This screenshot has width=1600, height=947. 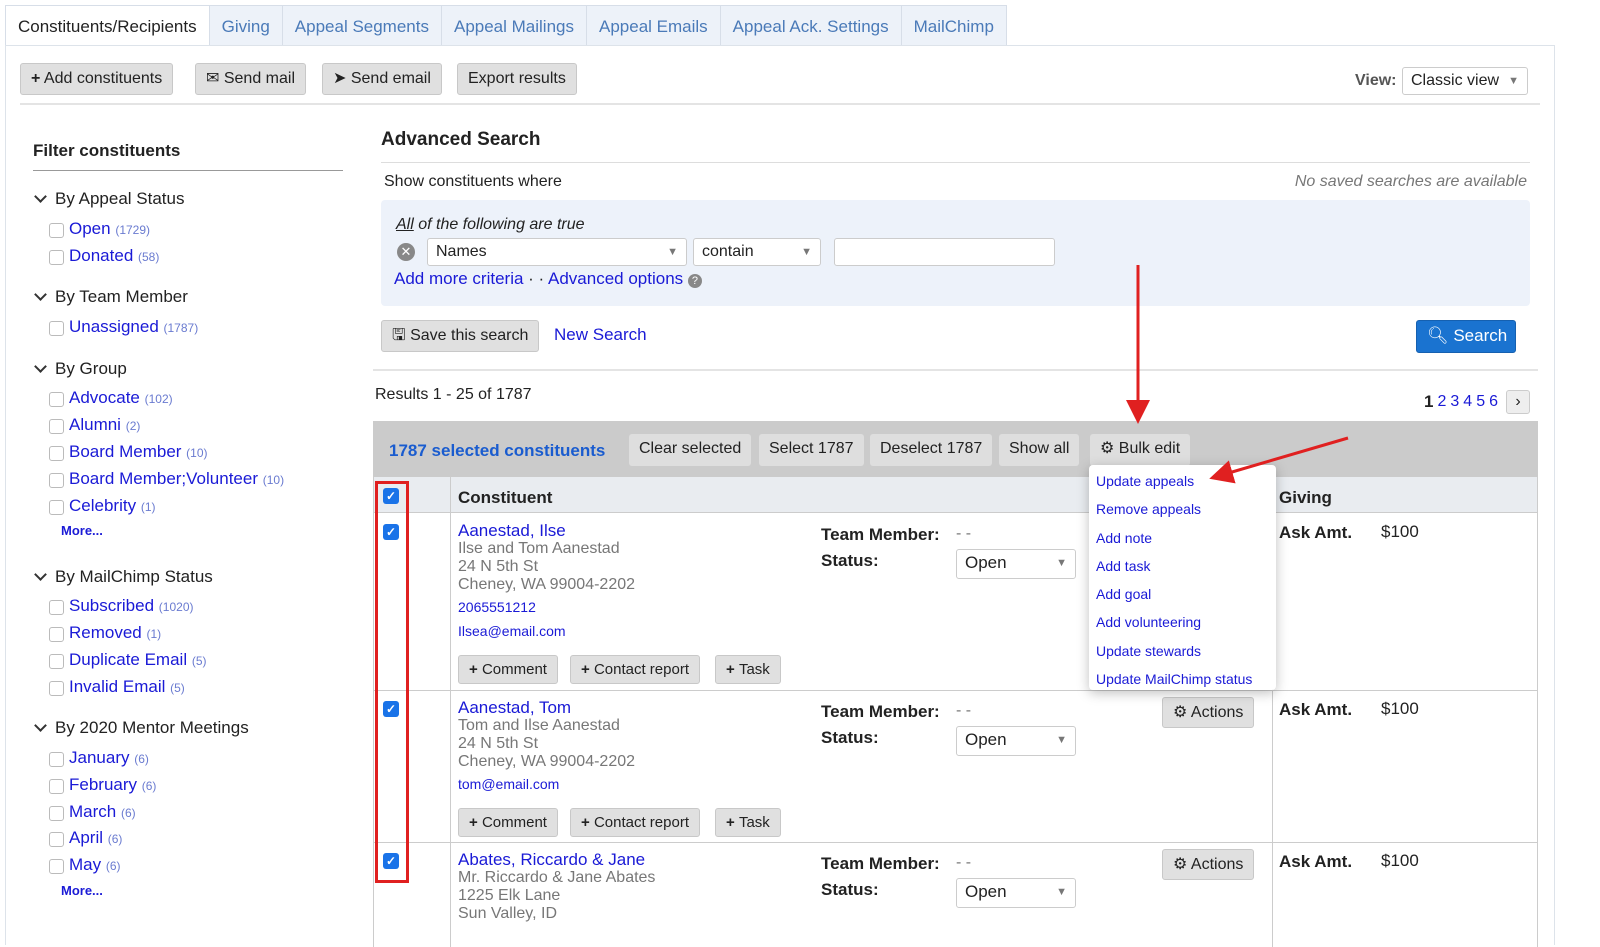 What do you see at coordinates (1237, 374) in the screenshot?
I see `annotation-arrows` at bounding box center [1237, 374].